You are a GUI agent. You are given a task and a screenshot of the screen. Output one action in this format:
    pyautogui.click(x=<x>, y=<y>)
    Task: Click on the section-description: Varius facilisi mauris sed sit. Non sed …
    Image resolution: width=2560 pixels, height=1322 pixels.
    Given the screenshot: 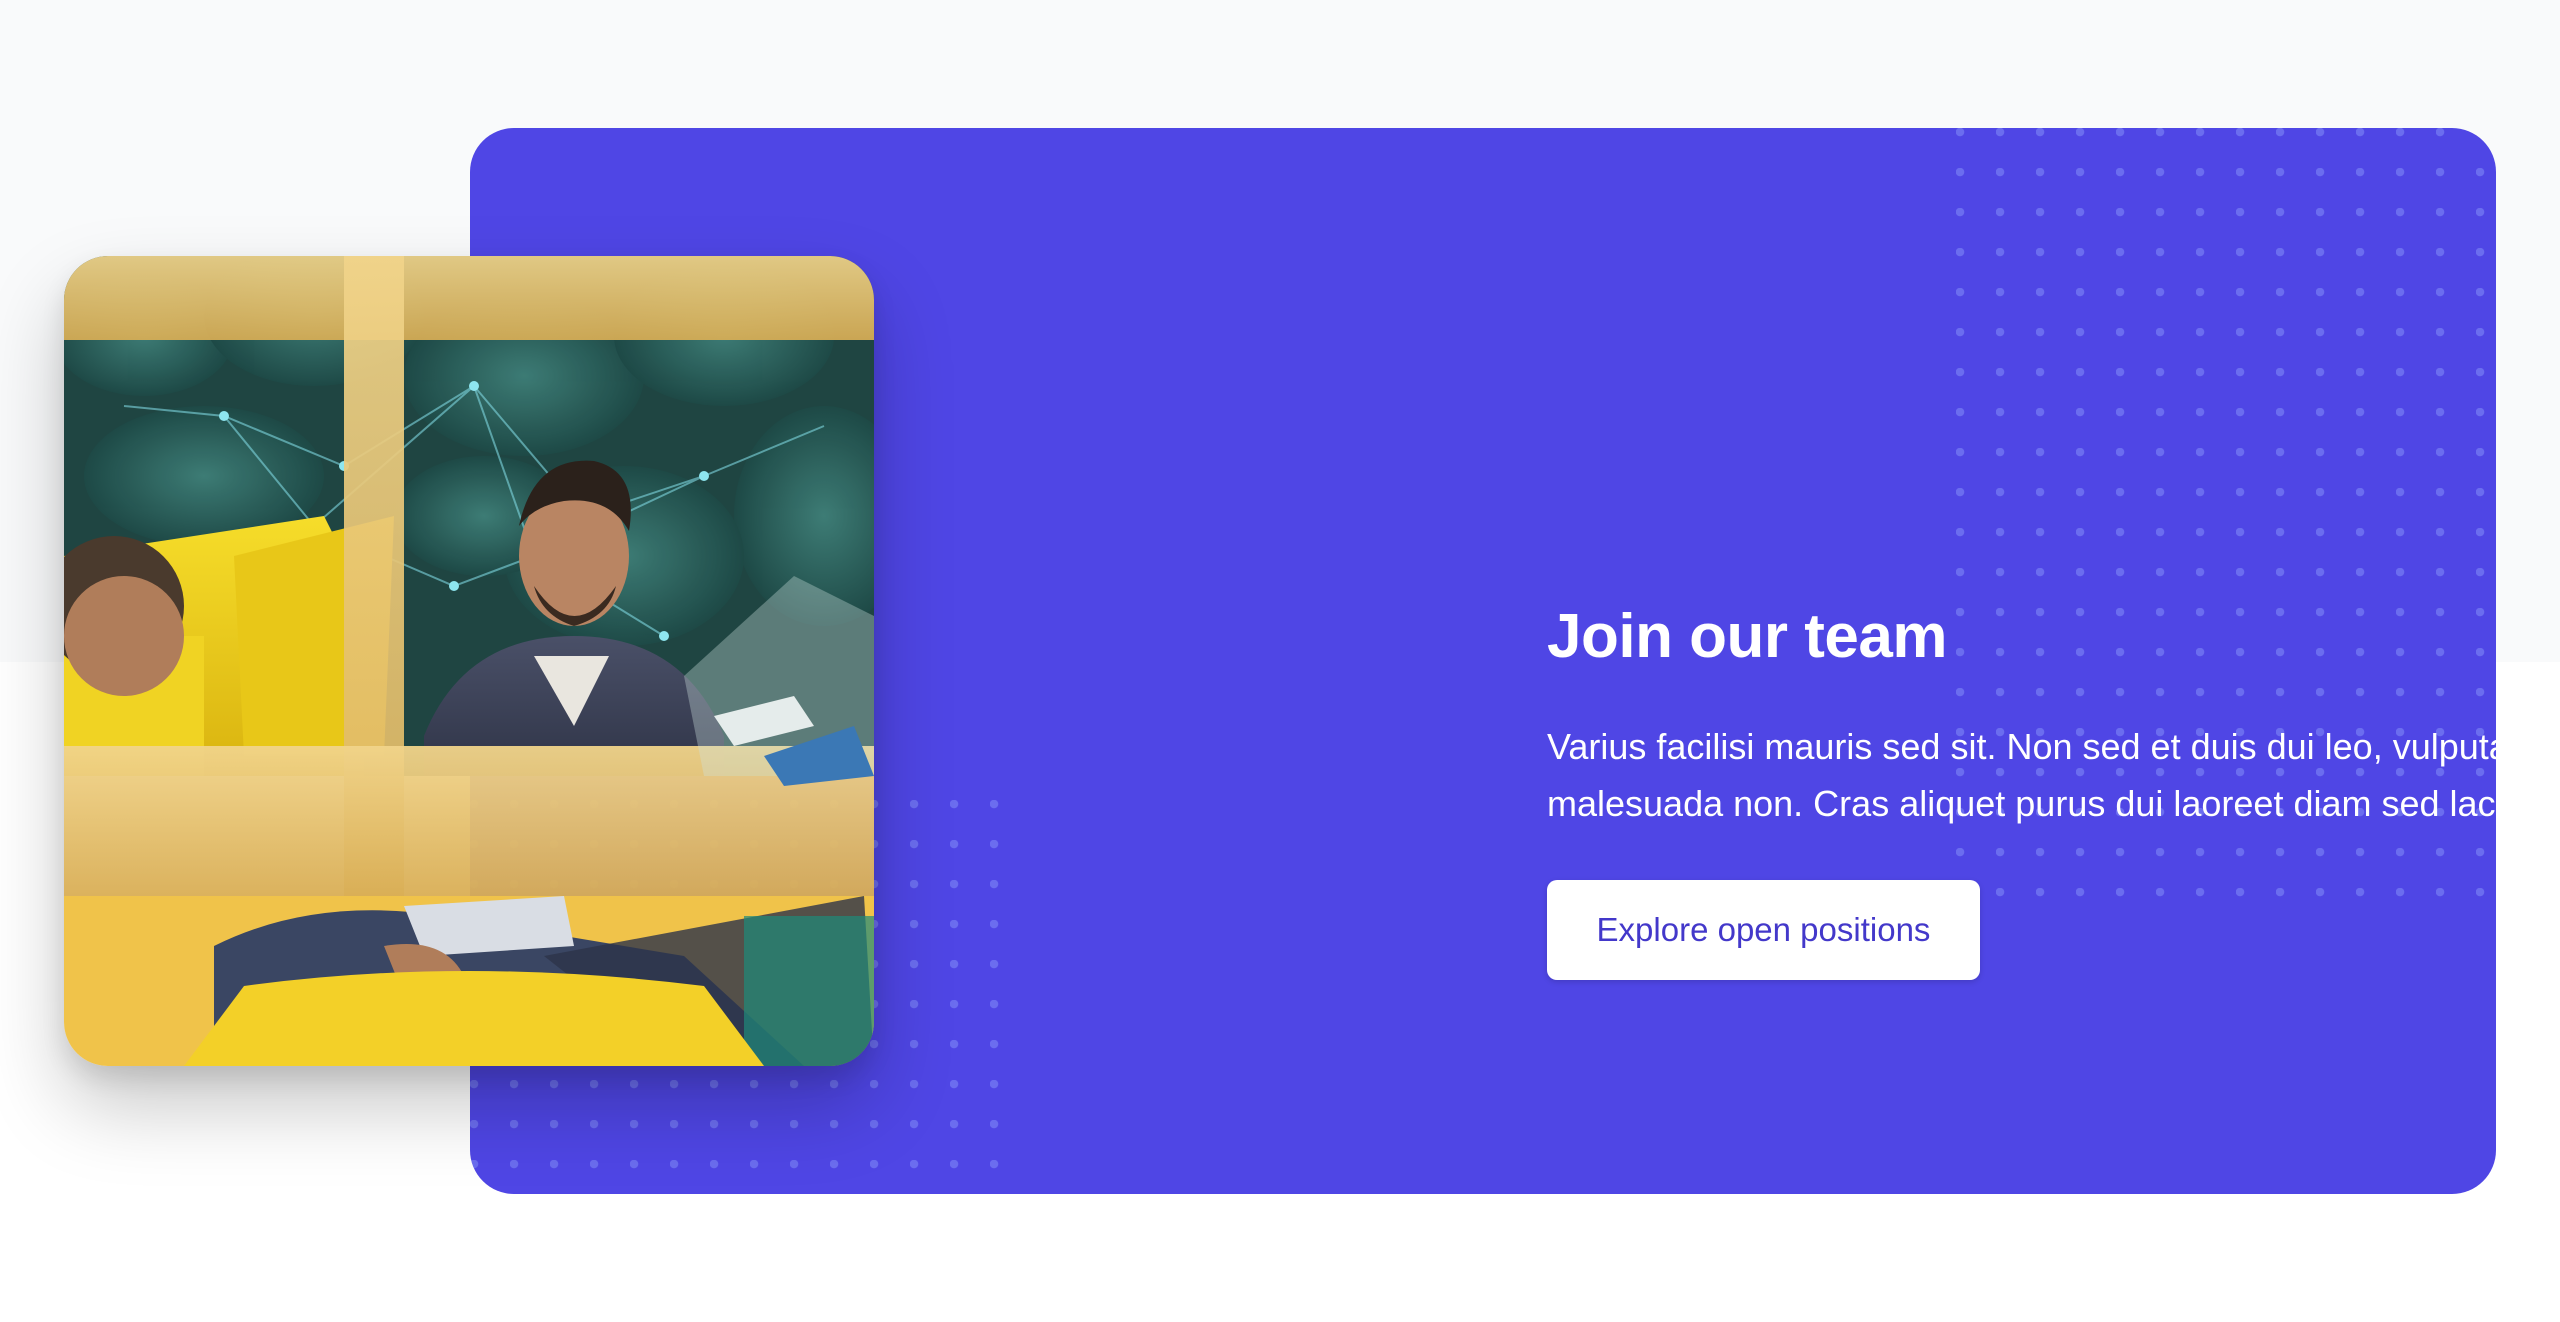 What is the action you would take?
    pyautogui.click(x=2021, y=775)
    